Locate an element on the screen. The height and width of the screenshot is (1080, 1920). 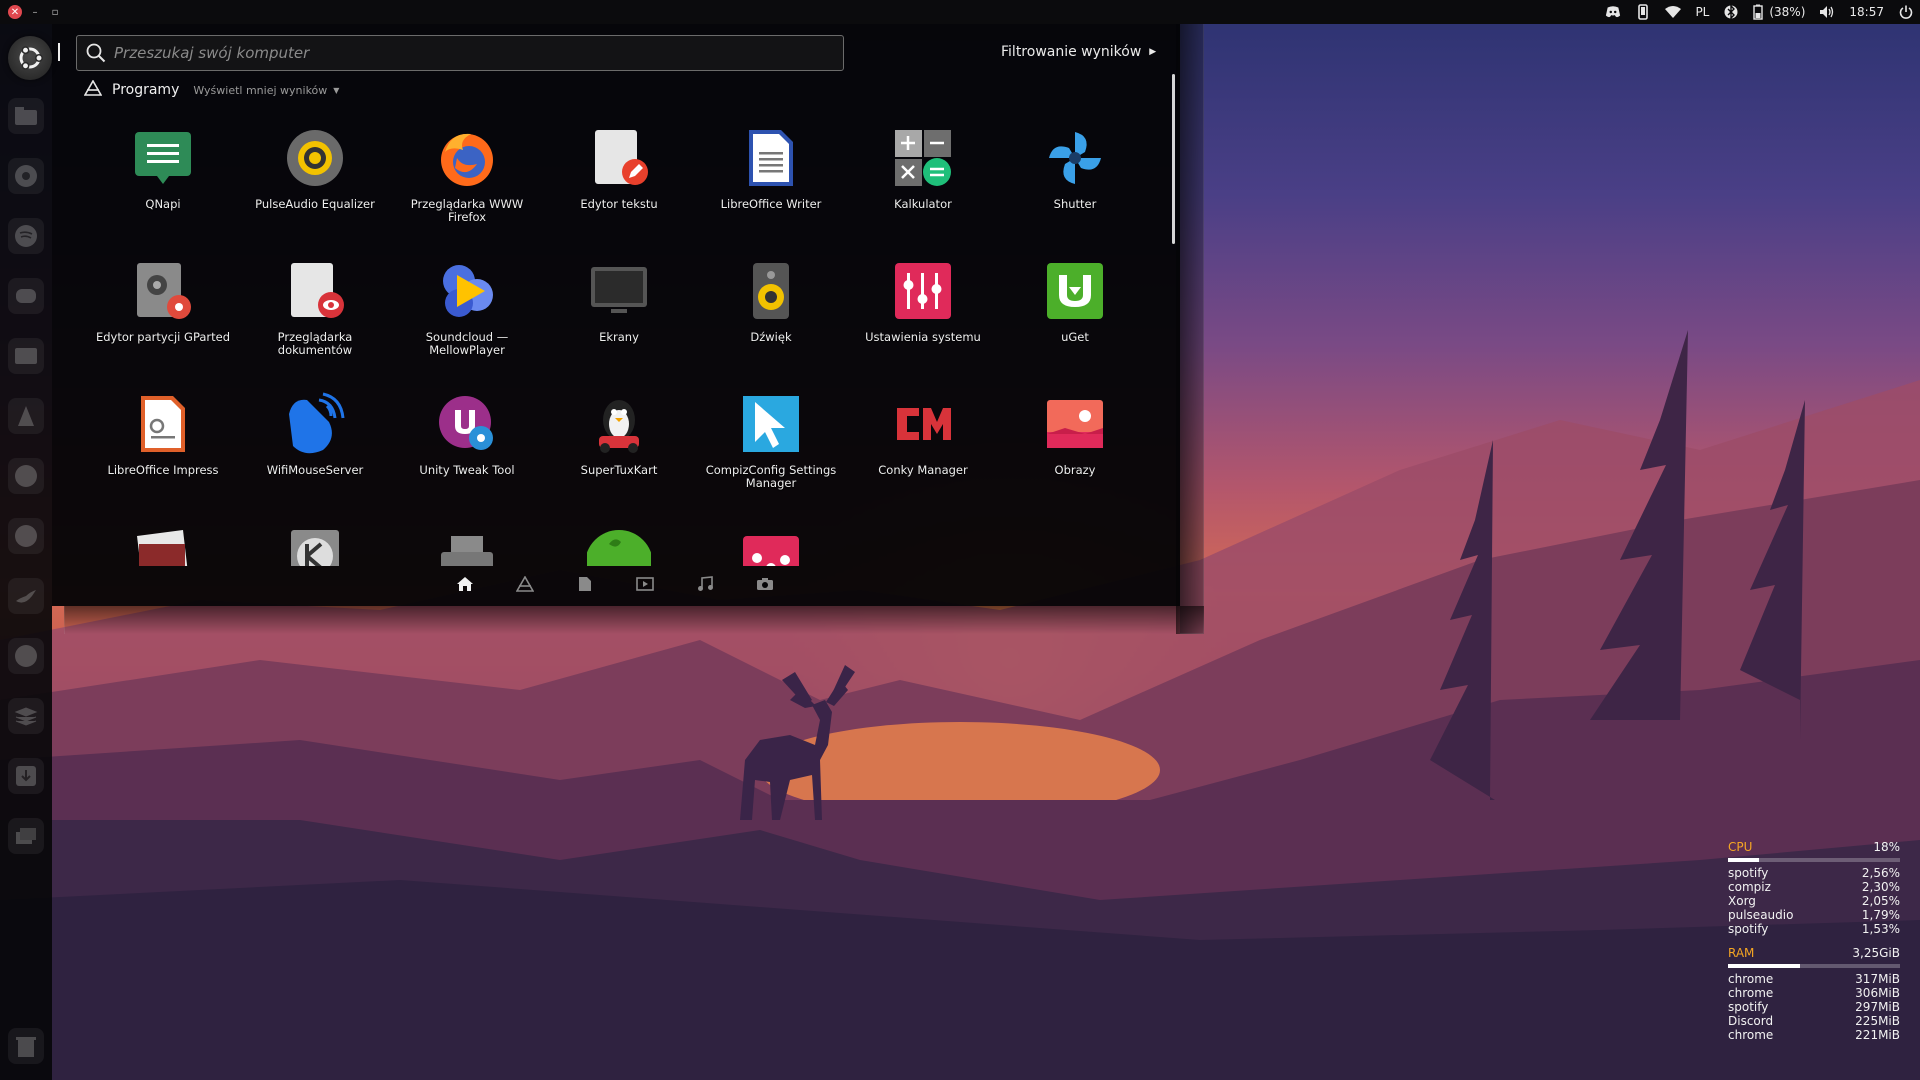
ram-bar is located at coordinates (1814, 966).